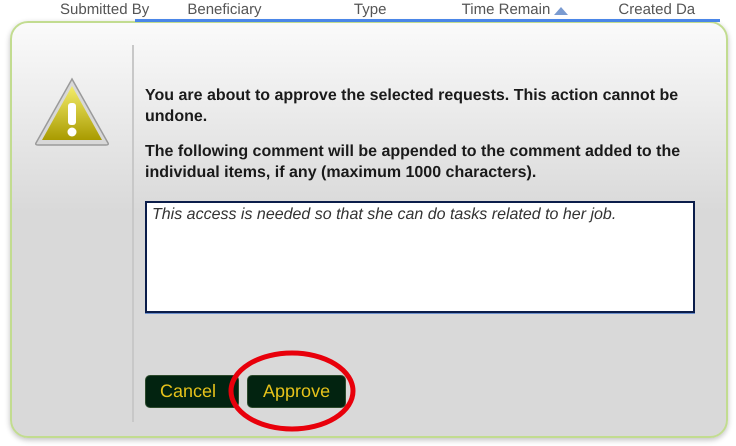 This screenshot has width=736, height=446. I want to click on comment-prompt: The following comment will be appended to the comment added to the individual items, if any (maximum 1000 characters)., so click(413, 162).